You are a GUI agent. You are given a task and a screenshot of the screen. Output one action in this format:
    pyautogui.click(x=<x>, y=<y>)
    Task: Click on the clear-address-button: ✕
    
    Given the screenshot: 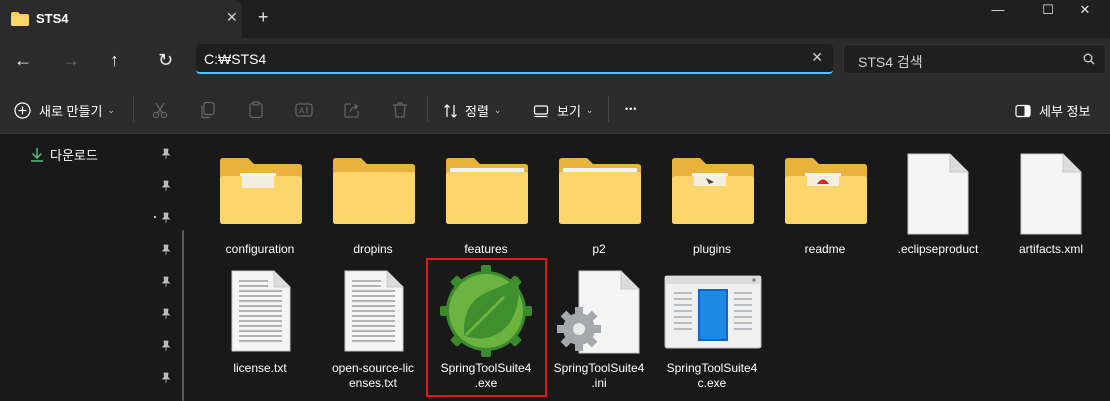 What is the action you would take?
    pyautogui.click(x=817, y=57)
    